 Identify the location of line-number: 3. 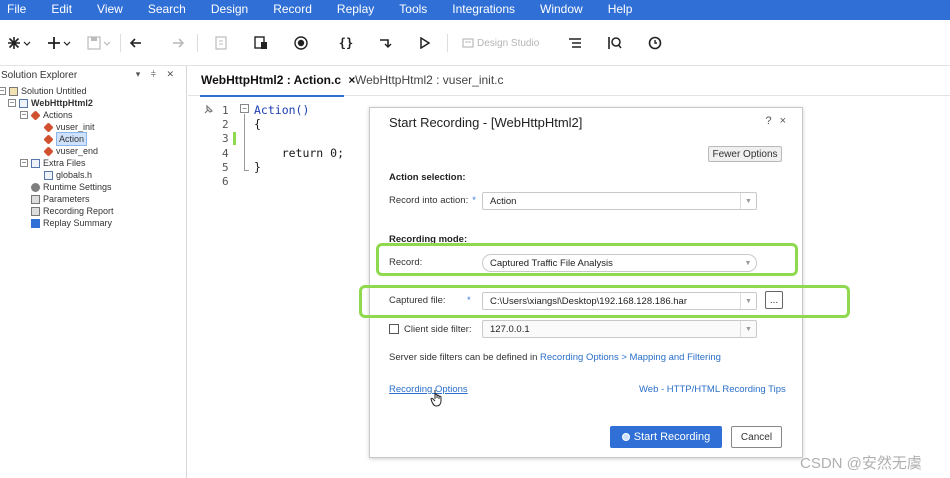
(225, 138).